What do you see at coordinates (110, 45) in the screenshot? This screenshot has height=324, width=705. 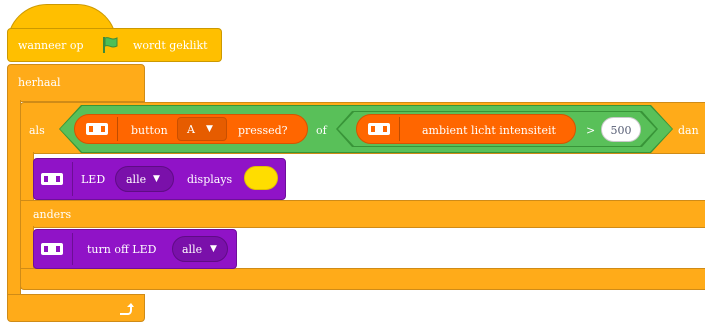 I see `green-flag-icon` at bounding box center [110, 45].